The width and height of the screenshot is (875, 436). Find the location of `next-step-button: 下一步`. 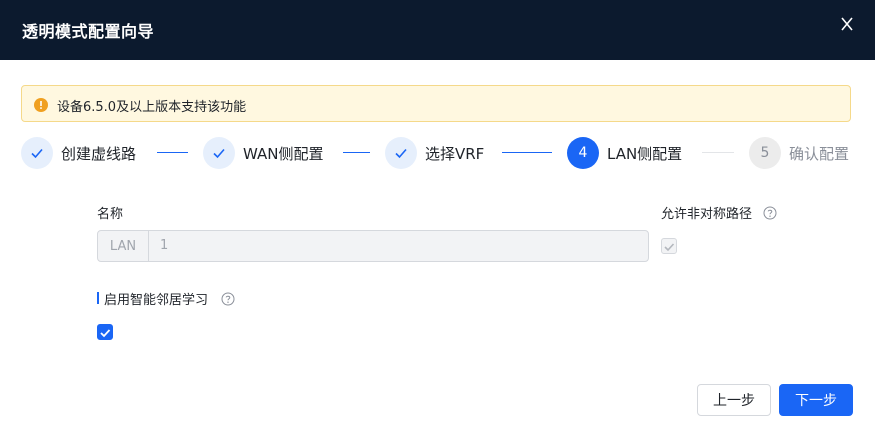

next-step-button: 下一步 is located at coordinates (816, 400).